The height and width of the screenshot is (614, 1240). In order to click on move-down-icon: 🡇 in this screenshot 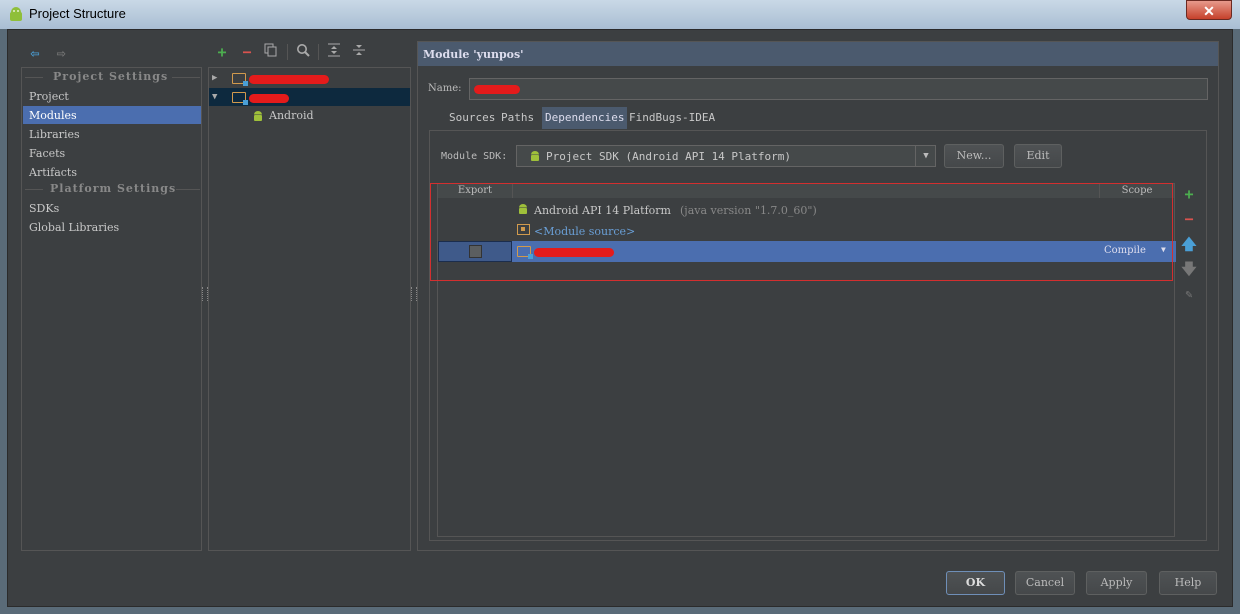, I will do `click(1189, 269)`.